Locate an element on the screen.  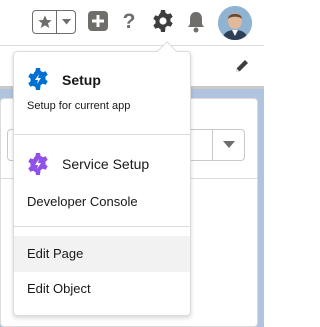
gear-icon is located at coordinates (163, 21).